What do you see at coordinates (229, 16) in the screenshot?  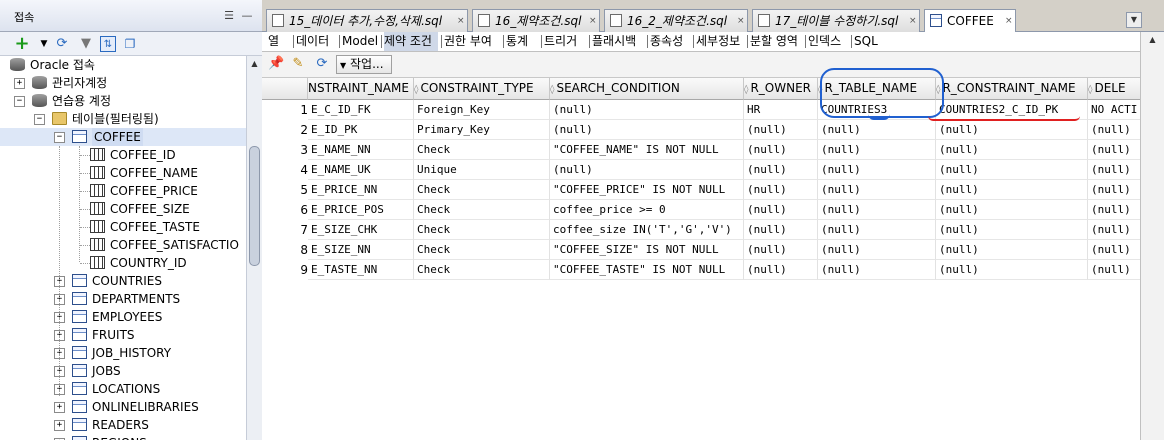 I see `panel-menu-icon: ☰` at bounding box center [229, 16].